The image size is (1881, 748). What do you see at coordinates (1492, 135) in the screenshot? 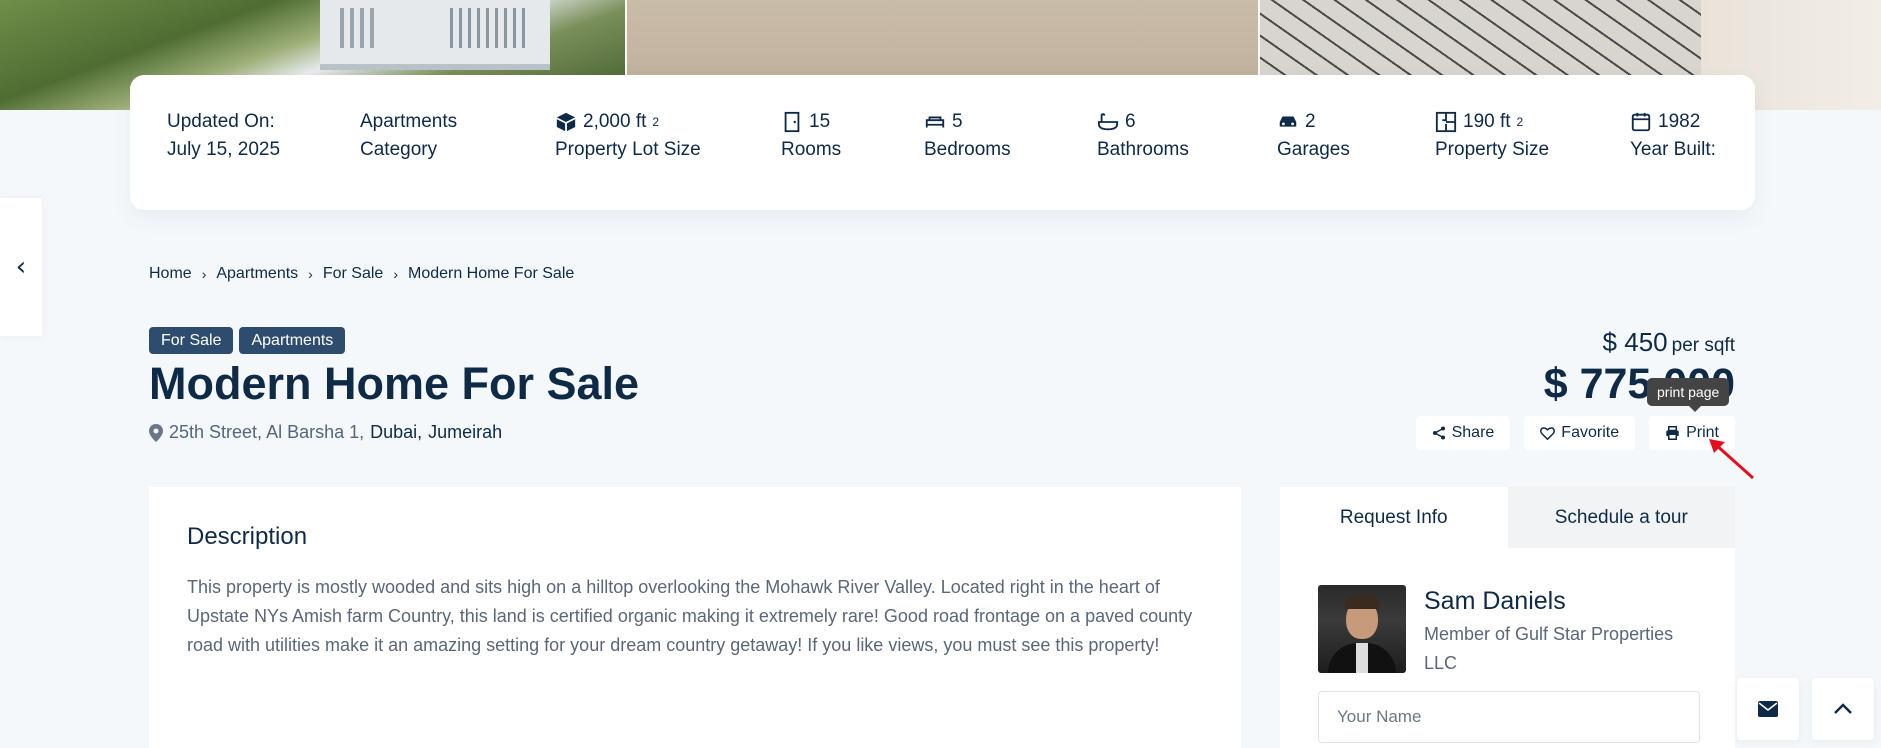
I see `stat-property-size: 190 ft 2 Property Size` at bounding box center [1492, 135].